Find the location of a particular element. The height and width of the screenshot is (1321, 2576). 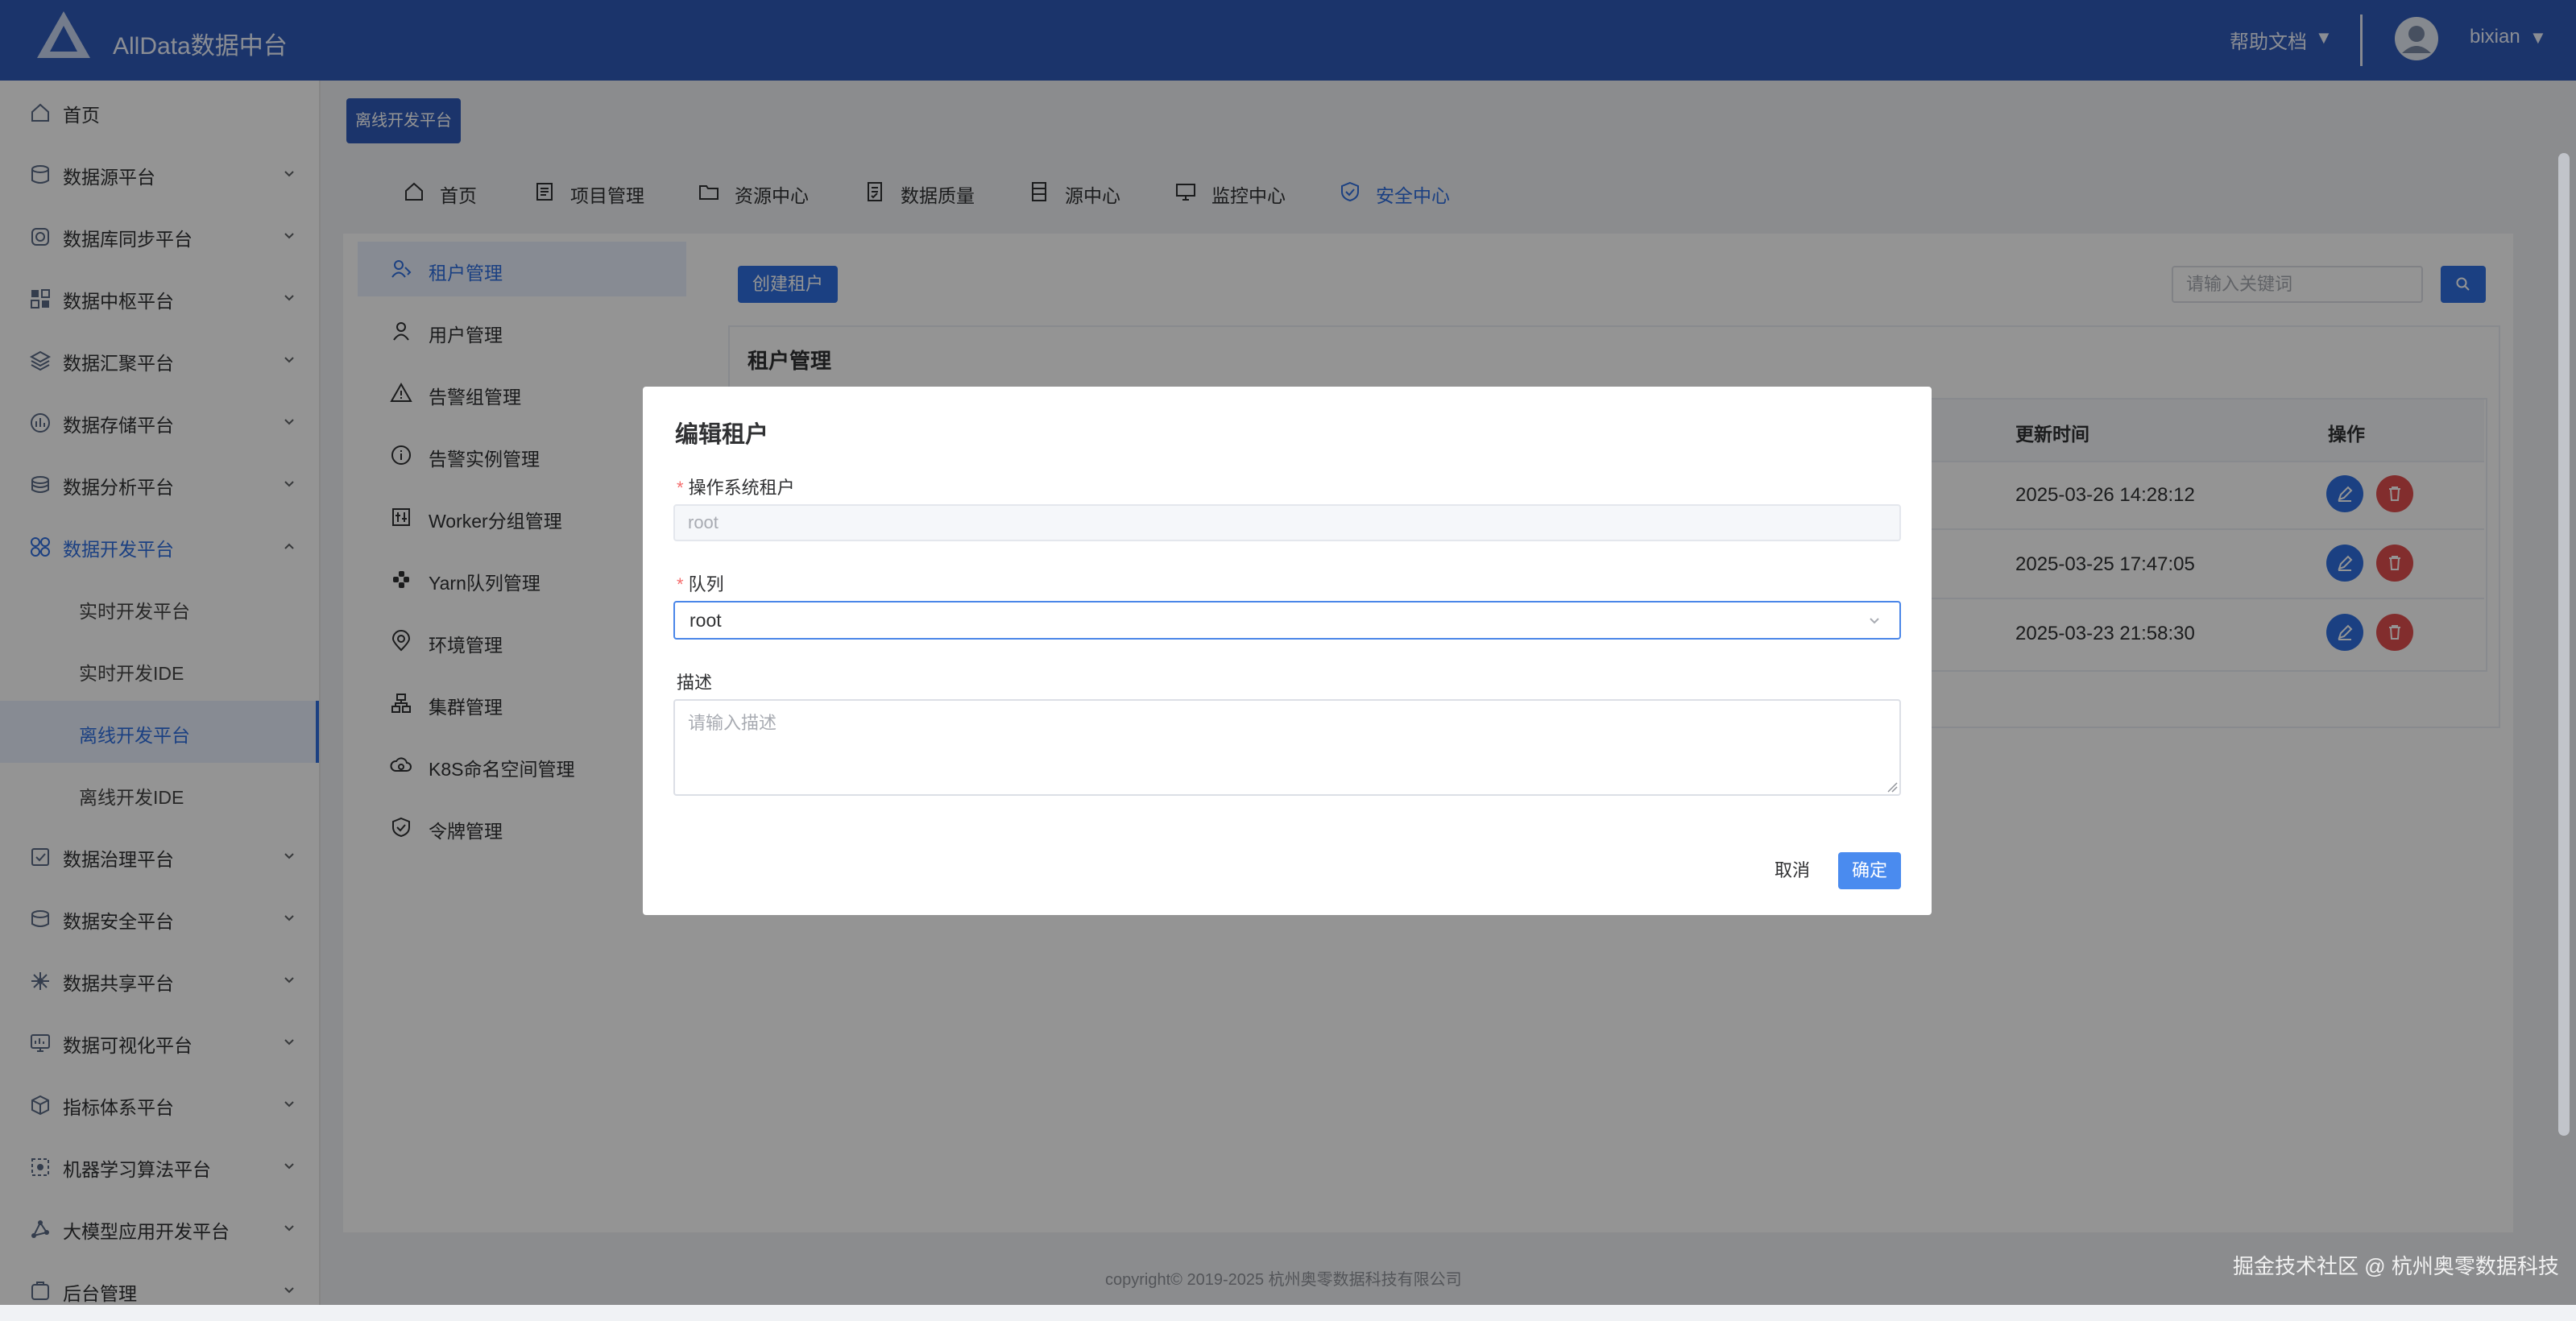

os-tenant-field: root is located at coordinates (1287, 523).